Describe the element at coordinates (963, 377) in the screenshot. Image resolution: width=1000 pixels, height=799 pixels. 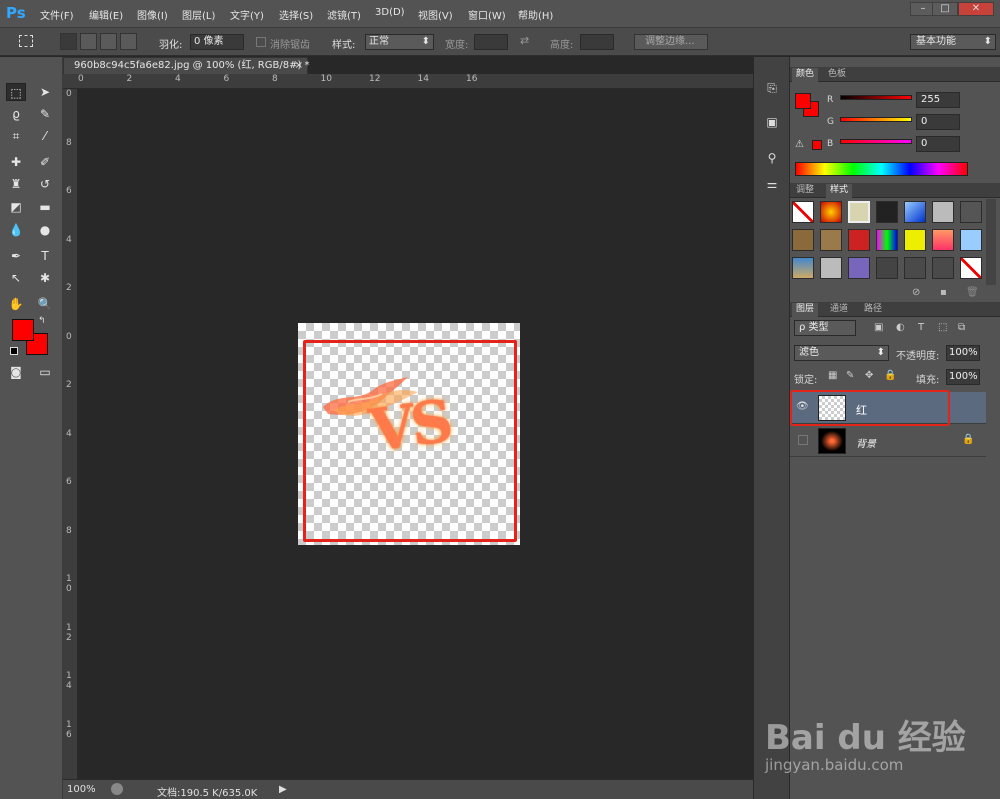
I see `fill-input: 100%` at that location.